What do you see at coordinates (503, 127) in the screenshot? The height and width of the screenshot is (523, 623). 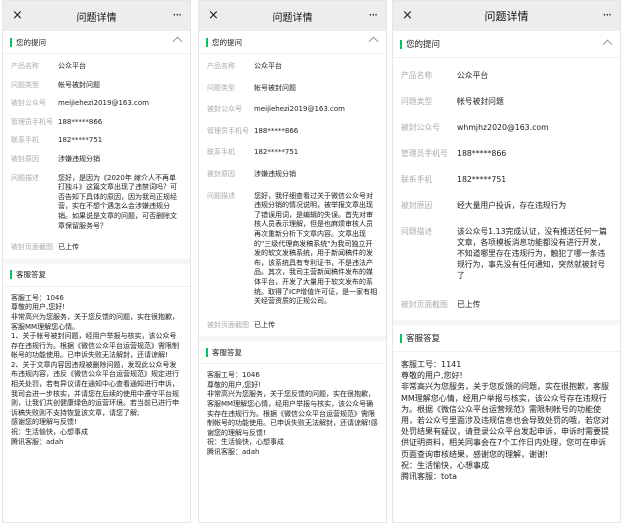 I see `field-value: whmjhz2020@163.com` at bounding box center [503, 127].